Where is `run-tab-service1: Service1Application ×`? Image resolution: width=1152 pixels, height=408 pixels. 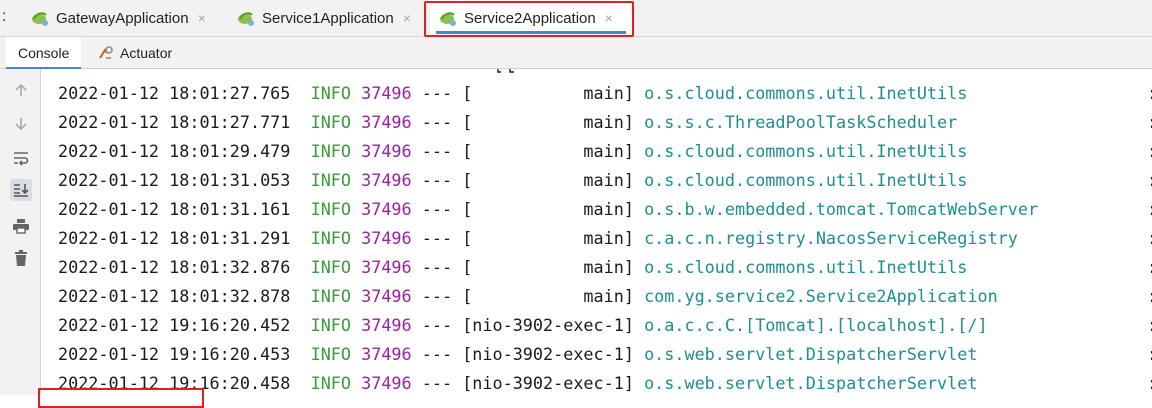 run-tab-service1: Service1Application × is located at coordinates (324, 18).